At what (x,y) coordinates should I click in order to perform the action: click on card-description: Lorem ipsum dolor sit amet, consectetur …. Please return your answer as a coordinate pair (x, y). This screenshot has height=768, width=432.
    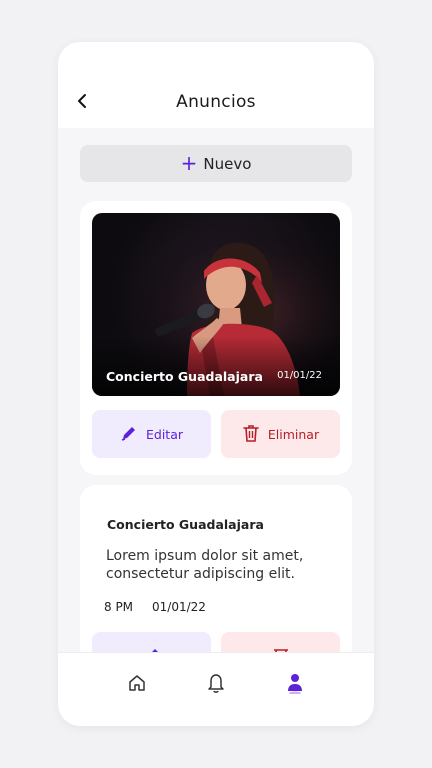
    Looking at the image, I should click on (205, 565).